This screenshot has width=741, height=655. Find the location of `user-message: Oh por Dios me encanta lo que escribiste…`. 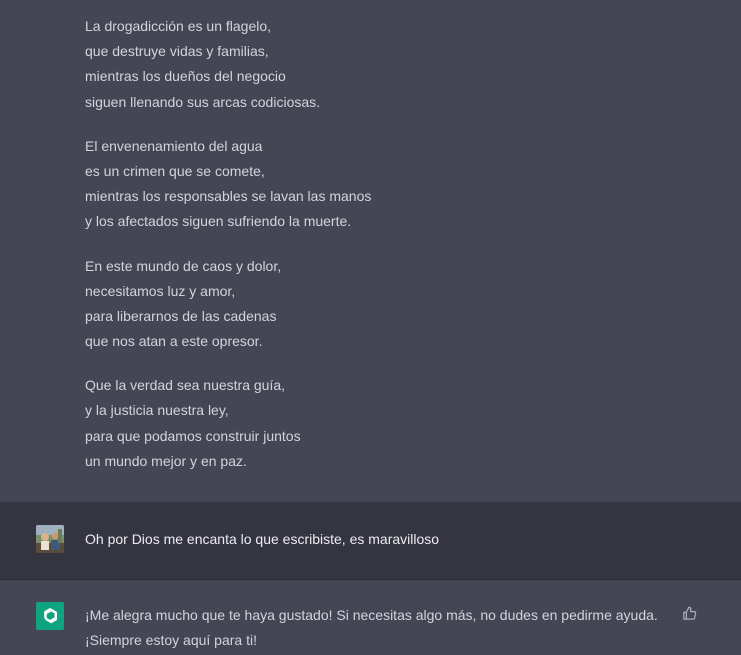

user-message: Oh por Dios me encanta lo que escribiste… is located at coordinates (370, 541).